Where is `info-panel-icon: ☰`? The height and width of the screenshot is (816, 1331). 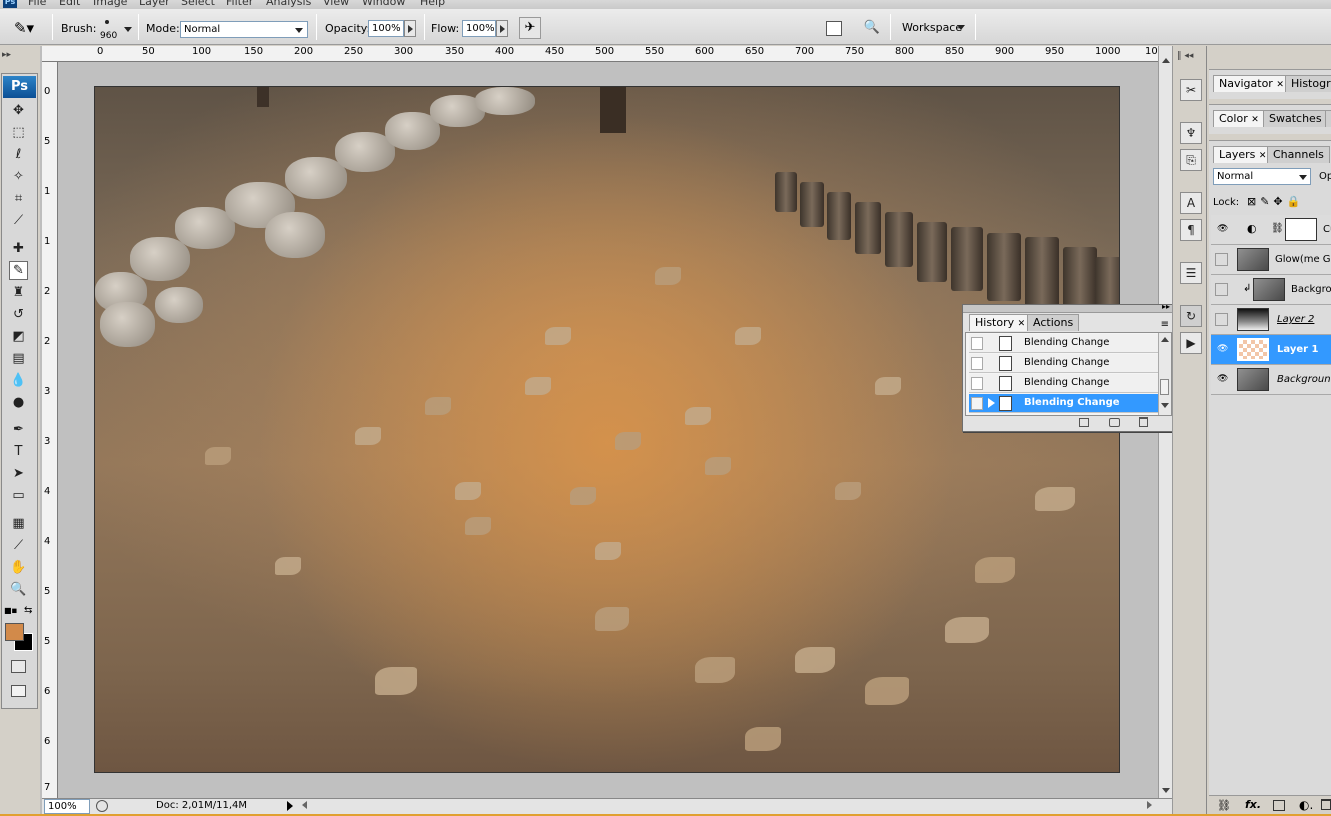
info-panel-icon: ☰ is located at coordinates (1191, 273).